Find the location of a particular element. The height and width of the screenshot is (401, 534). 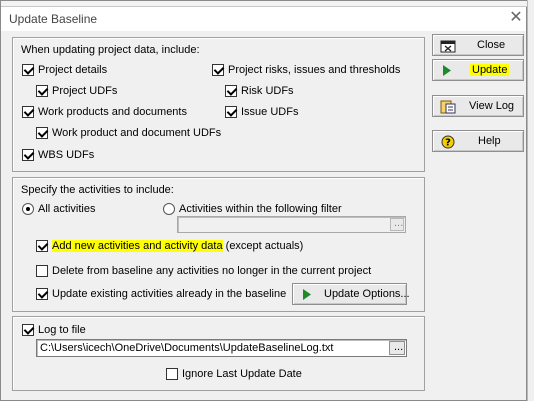

ignore-last-update-label: Ignore Last Update Date is located at coordinates (242, 374).